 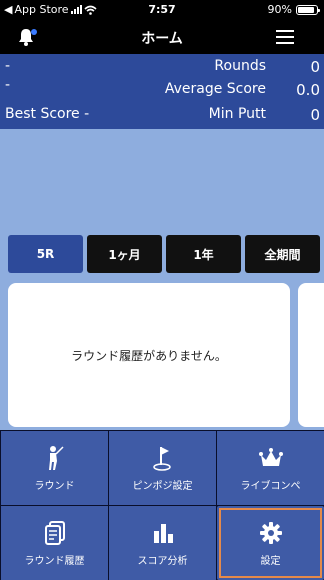 I want to click on average-score-value: 0.0, so click(x=308, y=90).